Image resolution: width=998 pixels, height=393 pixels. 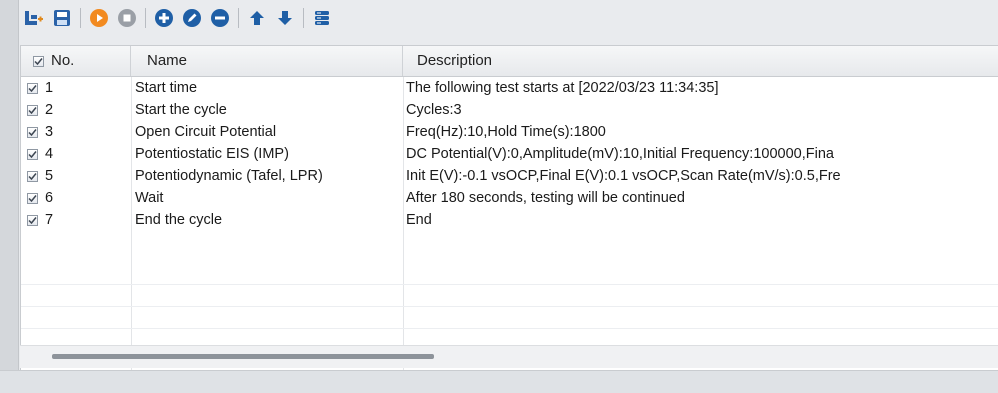 I want to click on row-description: End, so click(x=419, y=220).